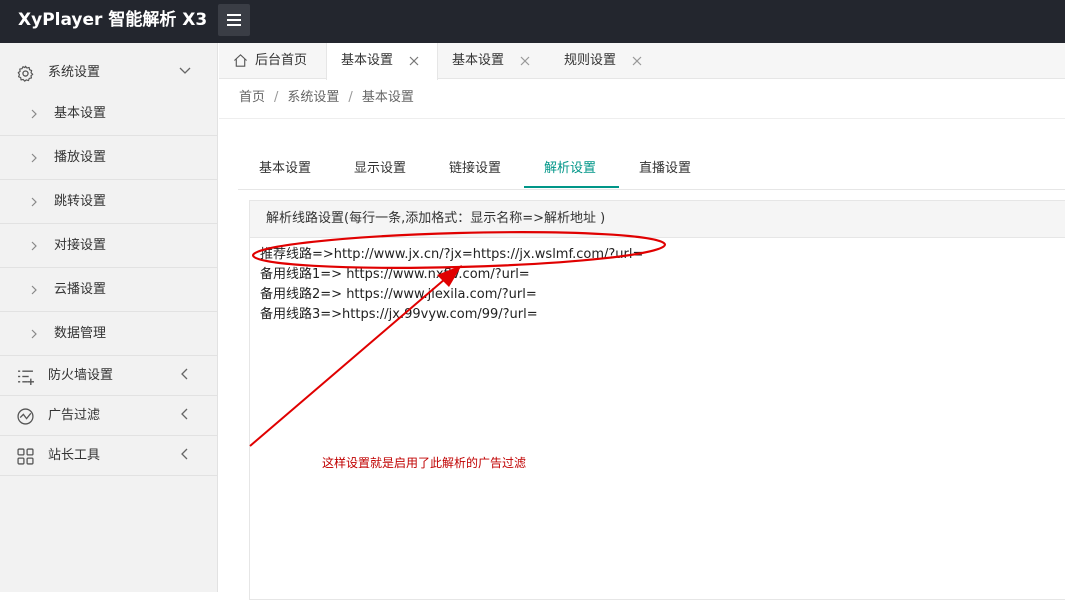  I want to click on breadcrumb: 首页 / 系统设置 / 基本设置, so click(326, 98).